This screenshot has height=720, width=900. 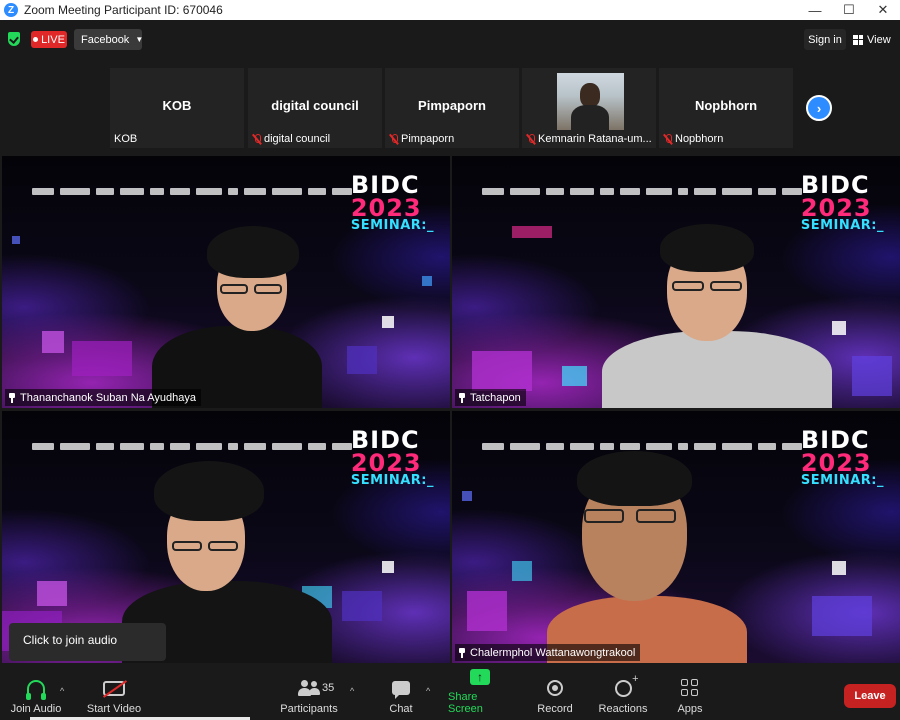 I want to click on grid-view-icon, so click(x=858, y=39).